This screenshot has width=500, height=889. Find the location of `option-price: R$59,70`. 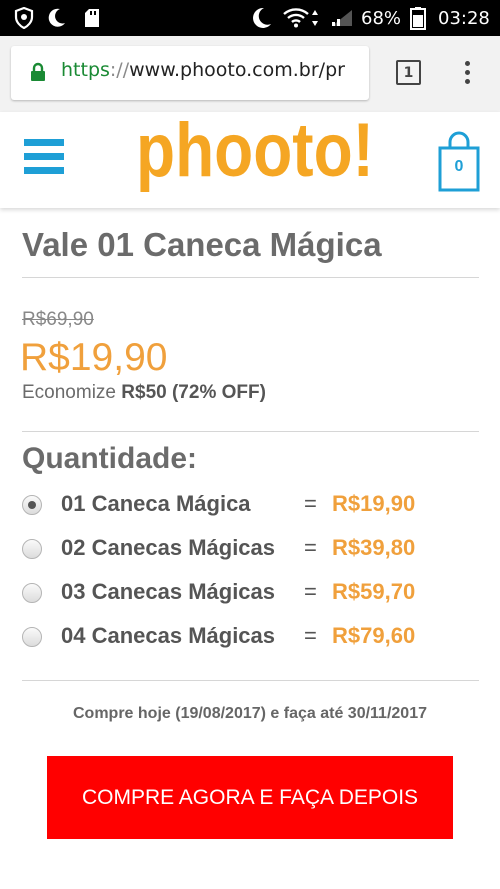

option-price: R$59,70 is located at coordinates (374, 591).